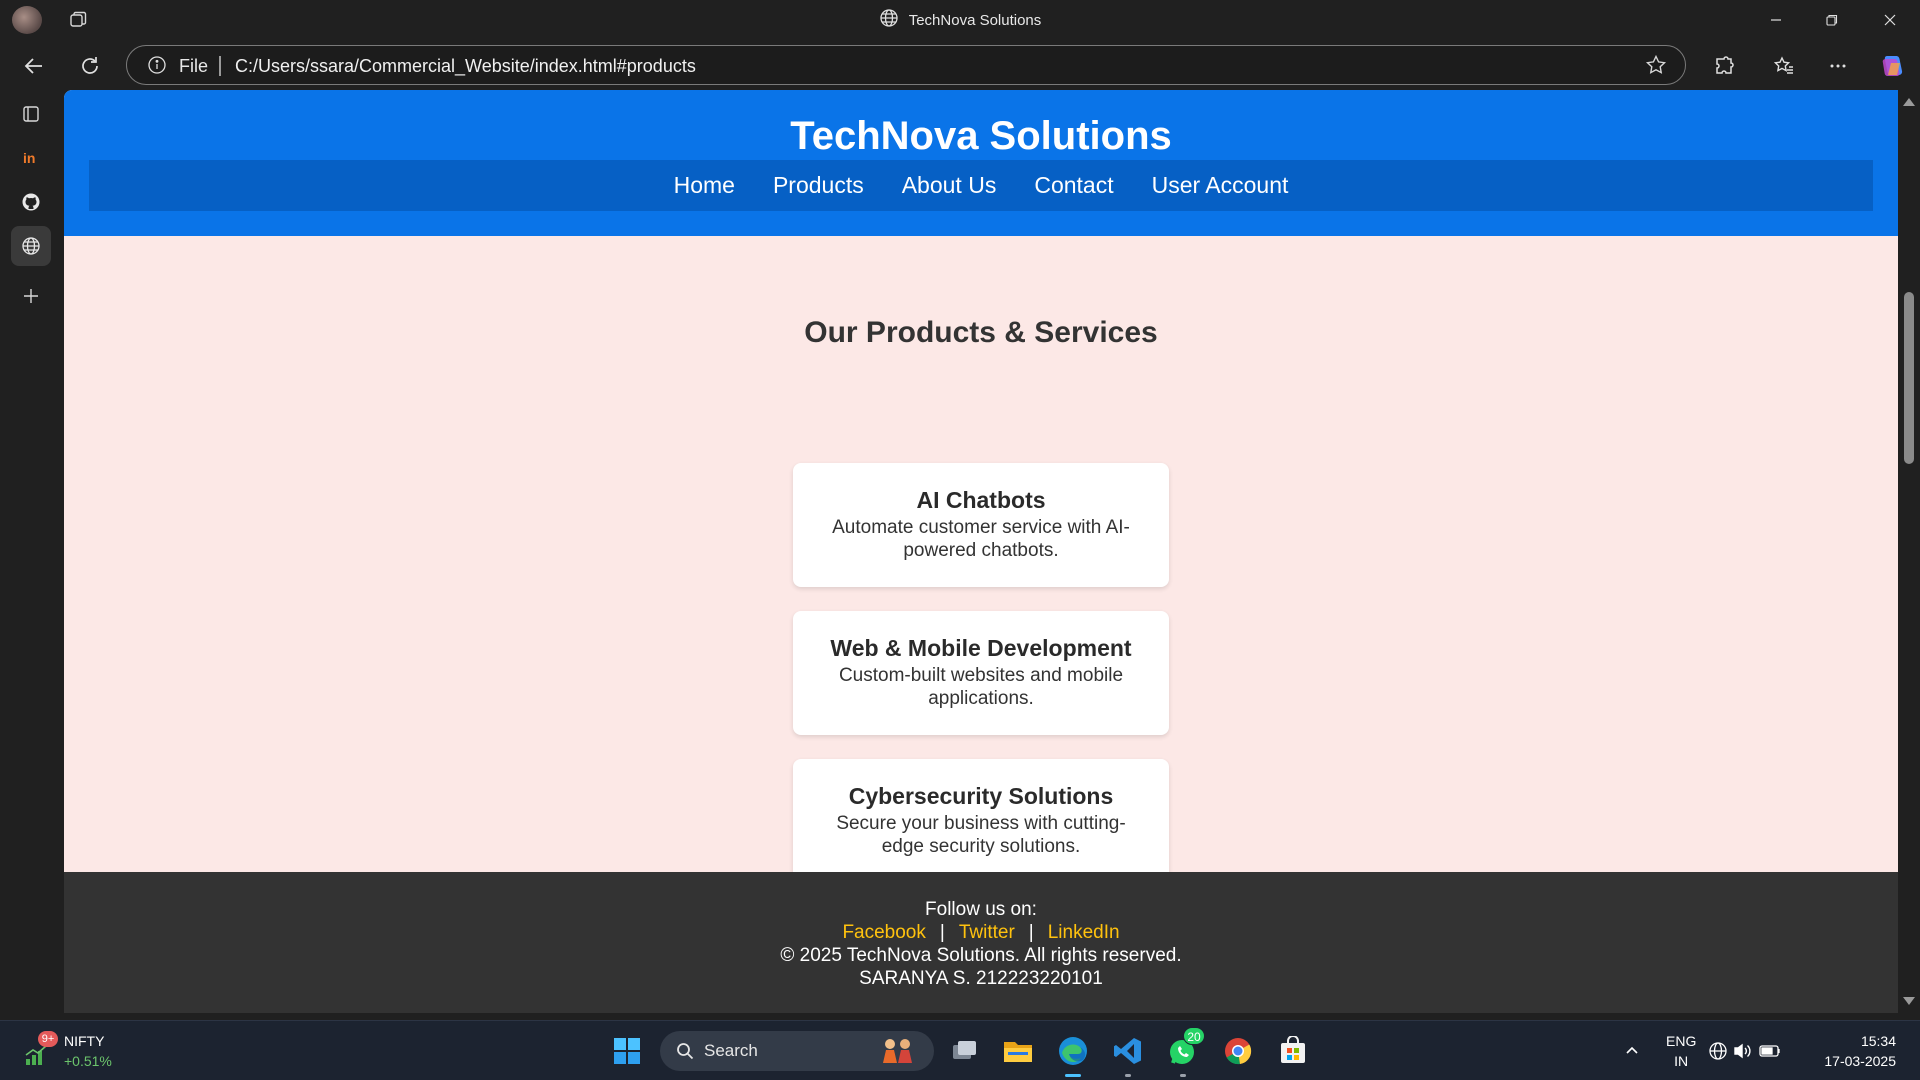  What do you see at coordinates (1084, 932) in the screenshot?
I see `linkedin-link: LinkedIn` at bounding box center [1084, 932].